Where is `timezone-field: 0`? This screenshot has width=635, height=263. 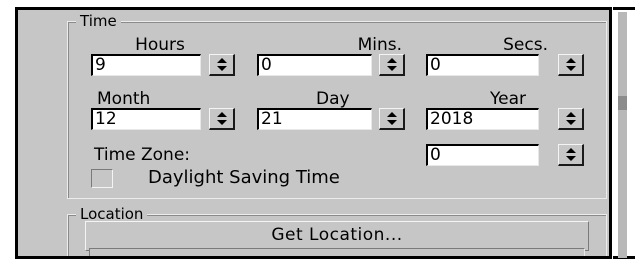
timezone-field: 0 is located at coordinates (482, 155).